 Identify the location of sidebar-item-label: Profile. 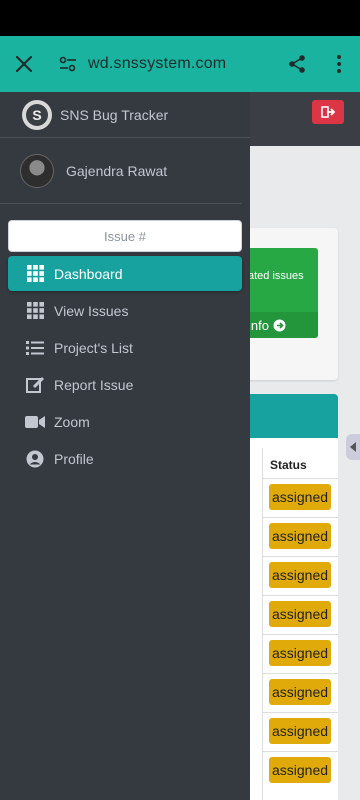
(74, 458).